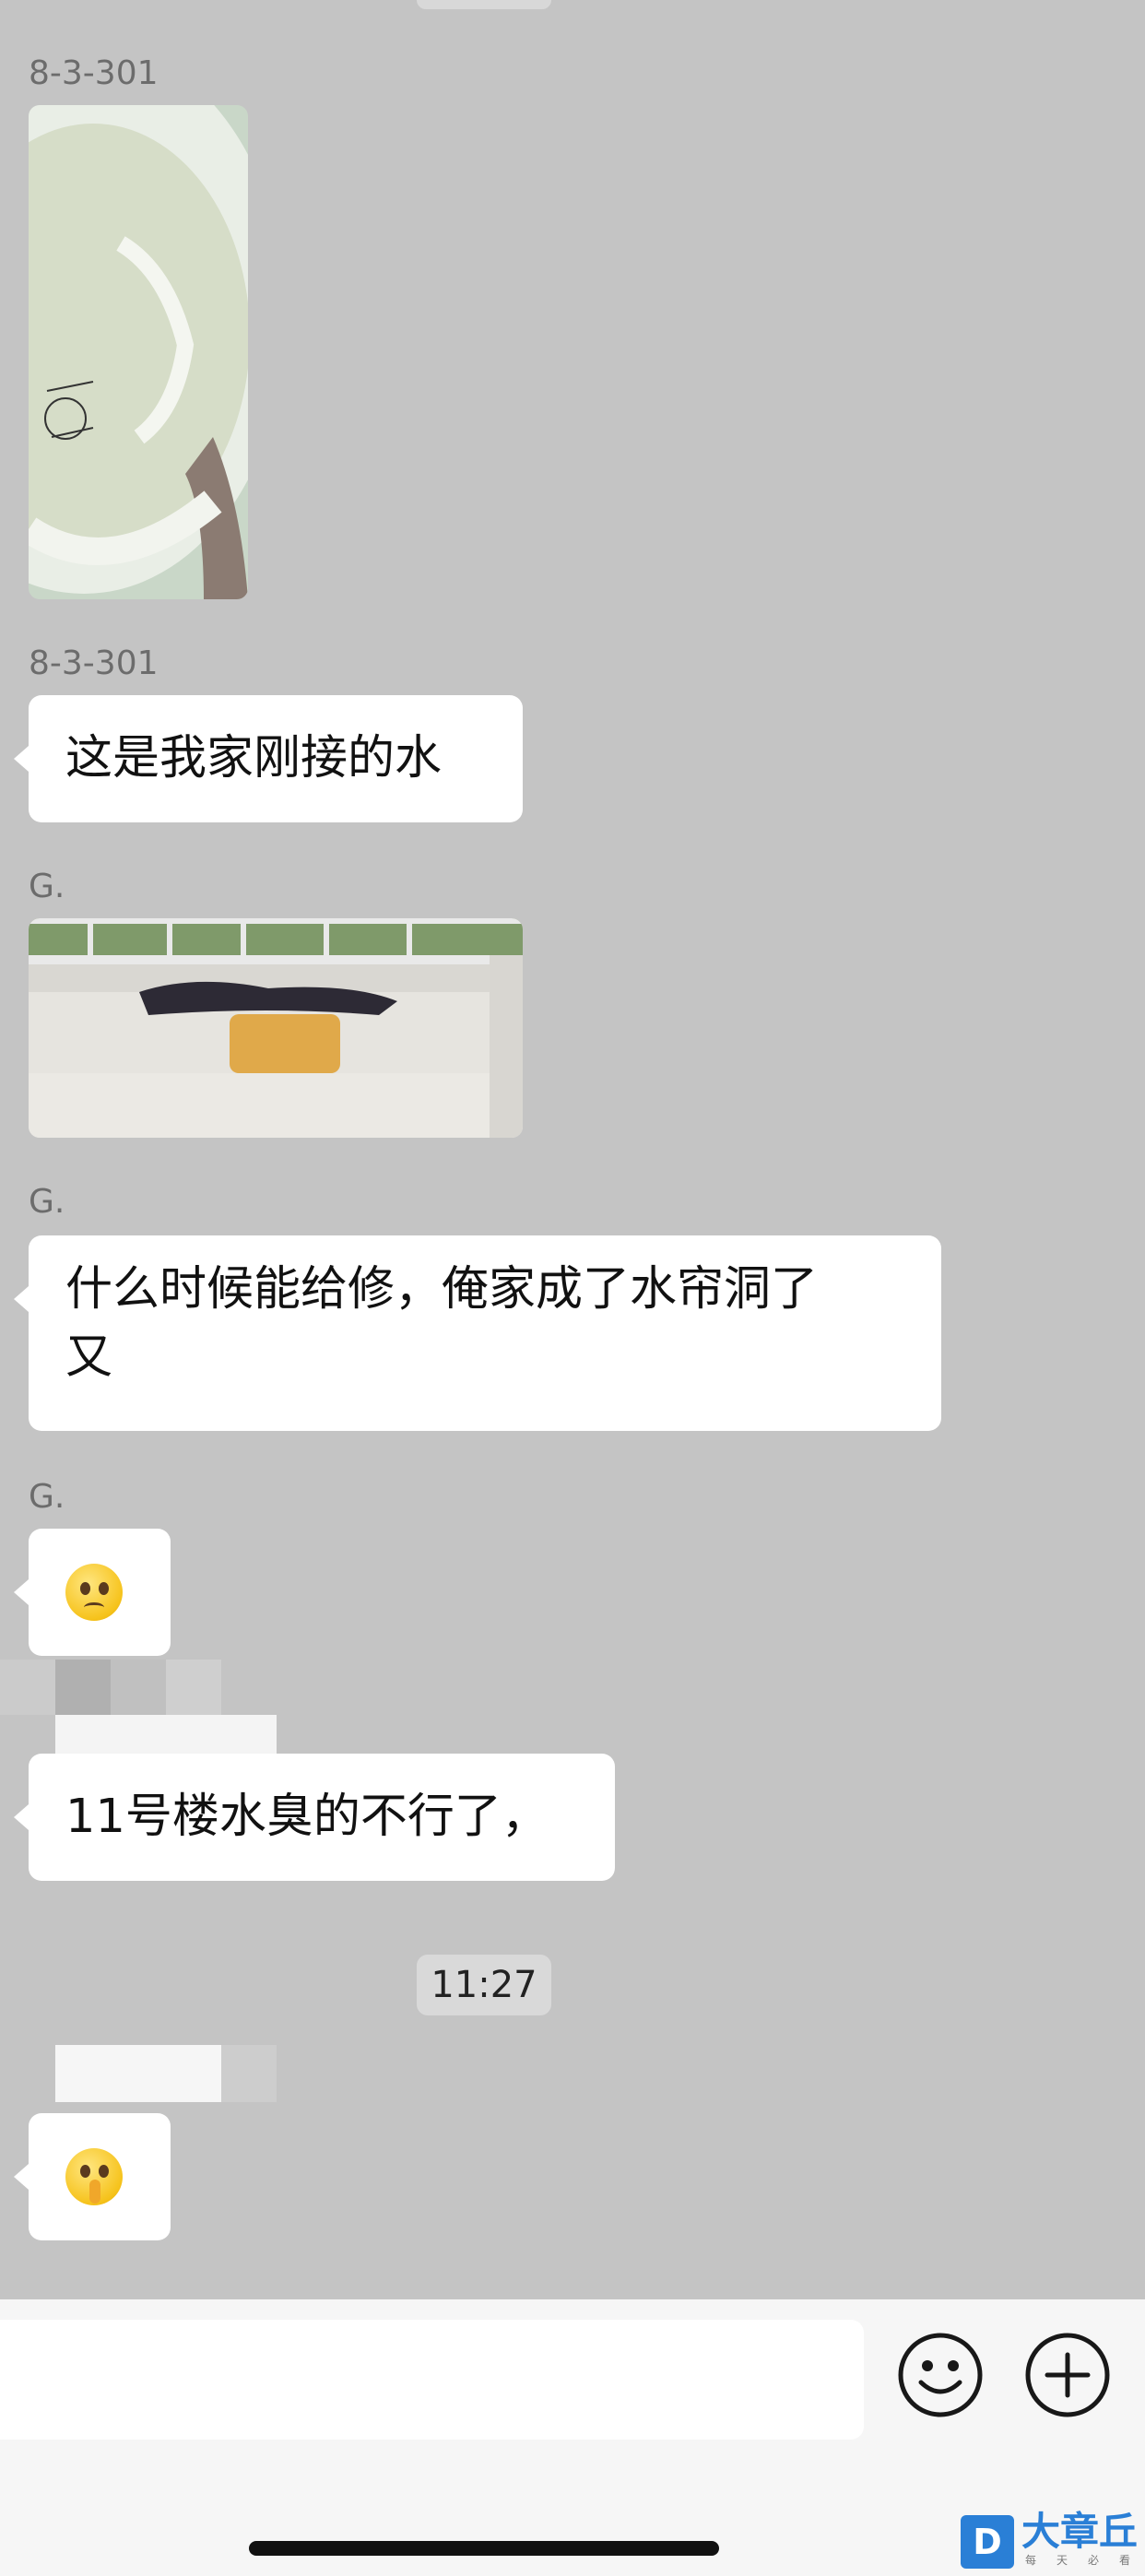  I want to click on shushing-face-emoji, so click(94, 2176).